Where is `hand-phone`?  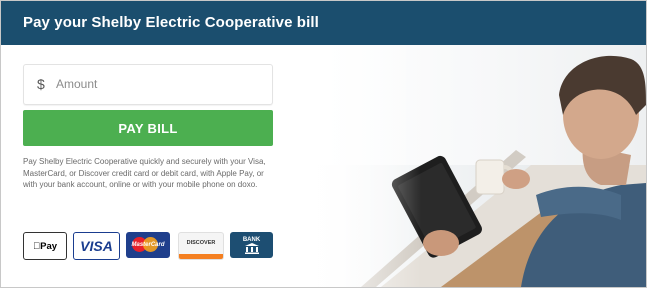
hand-phone is located at coordinates (441, 243).